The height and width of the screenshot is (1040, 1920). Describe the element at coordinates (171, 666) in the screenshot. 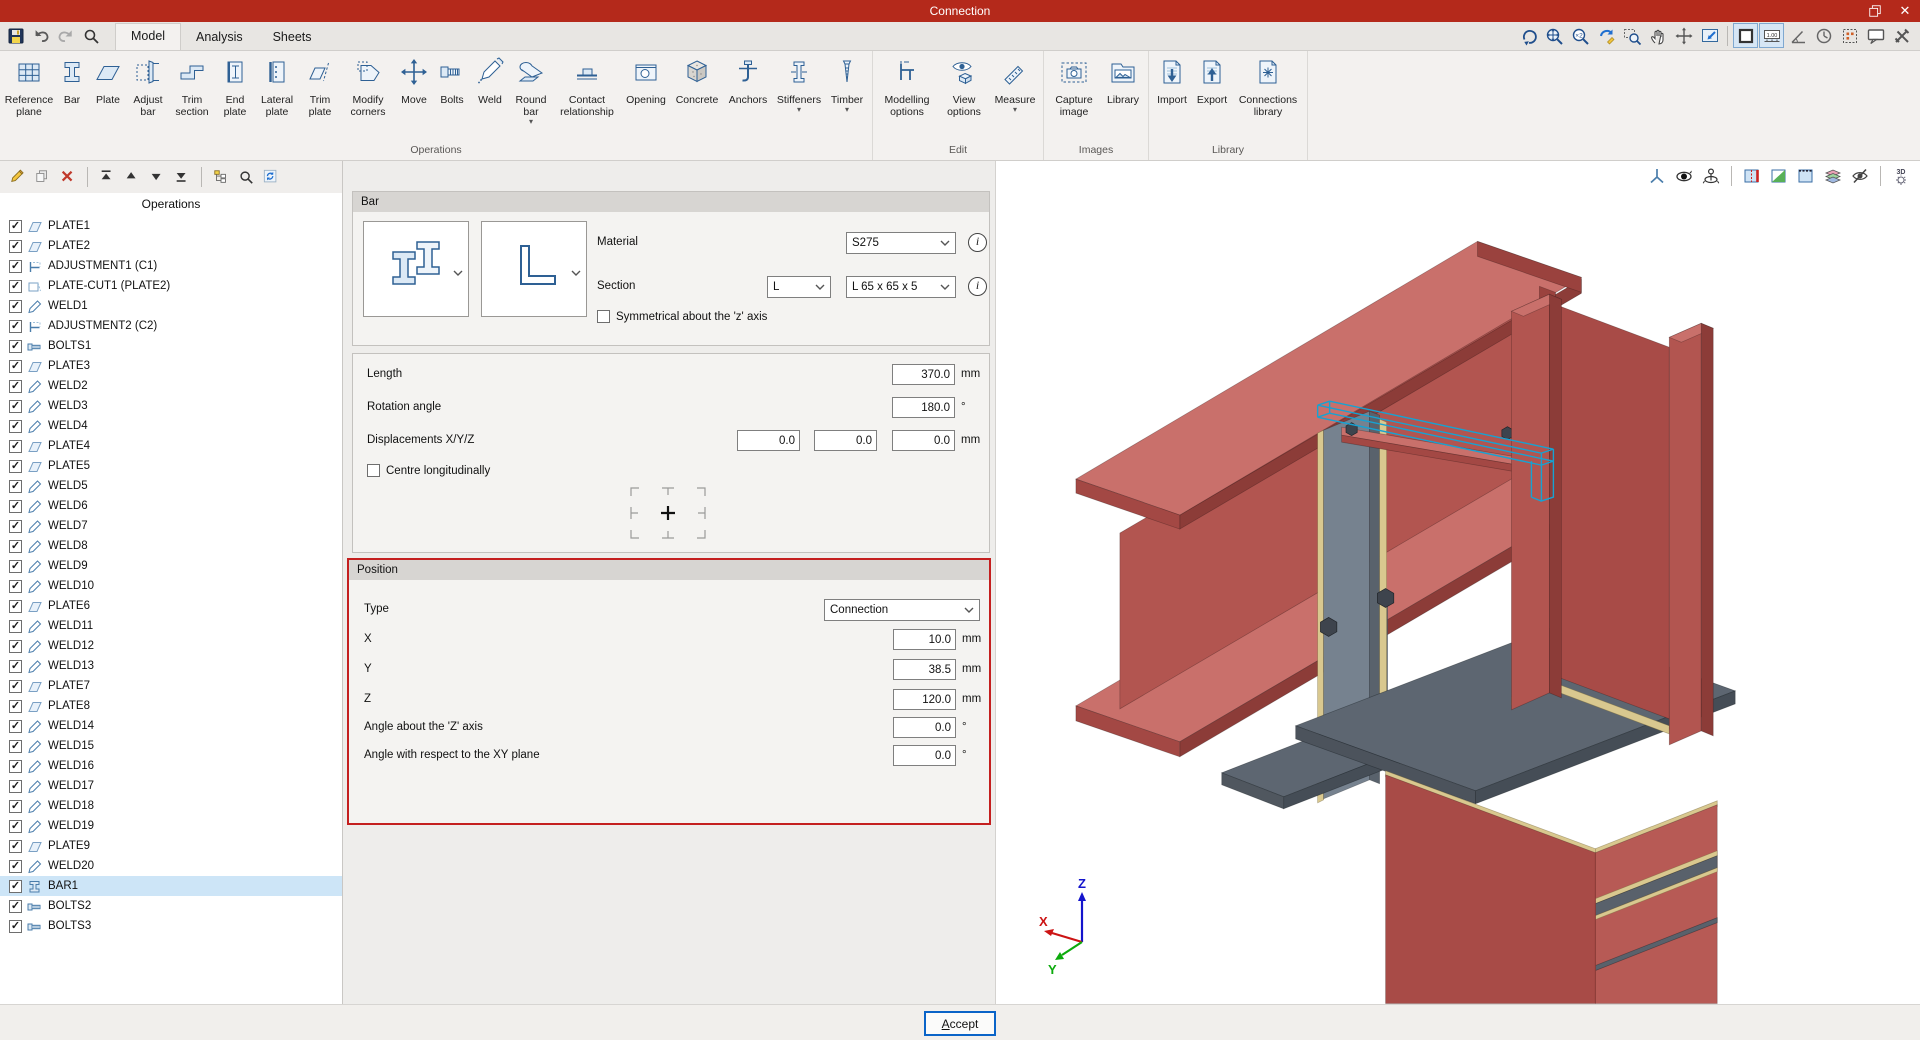

I see `tree-item-weld13: ✓ WELD13` at that location.